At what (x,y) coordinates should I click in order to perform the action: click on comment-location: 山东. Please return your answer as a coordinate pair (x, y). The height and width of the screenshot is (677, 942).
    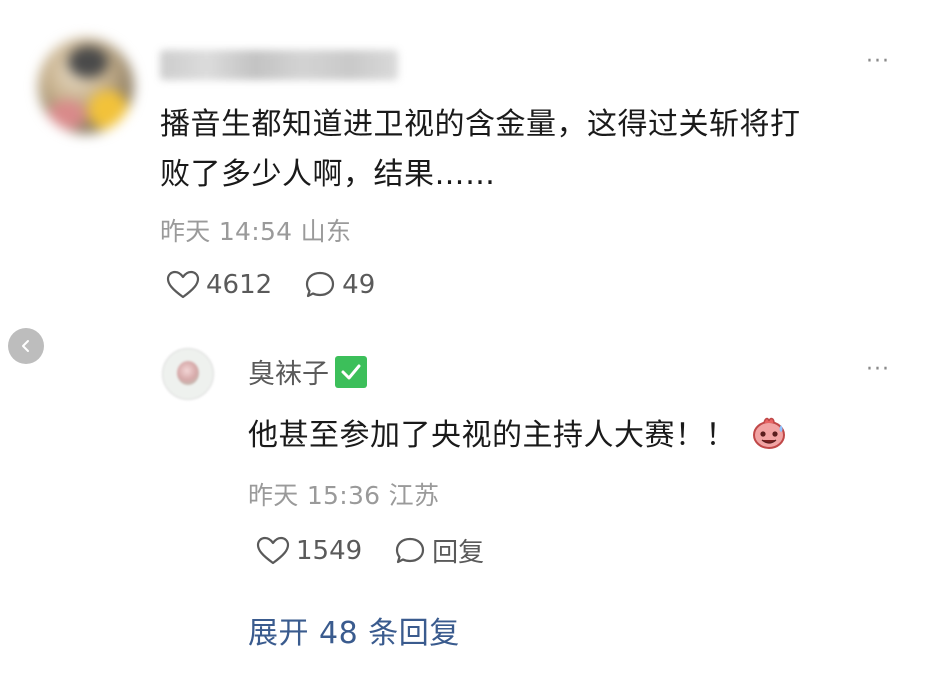
    Looking at the image, I should click on (326, 231).